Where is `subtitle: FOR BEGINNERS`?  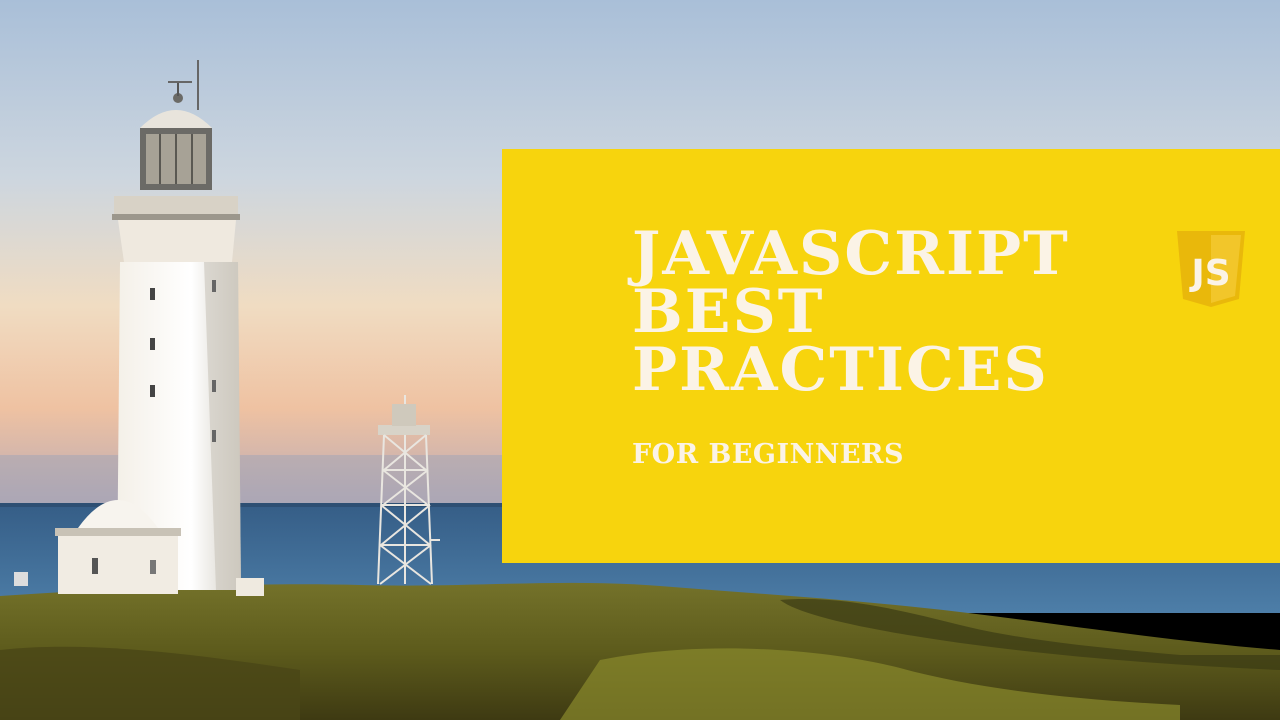 subtitle: FOR BEGINNERS is located at coordinates (768, 454).